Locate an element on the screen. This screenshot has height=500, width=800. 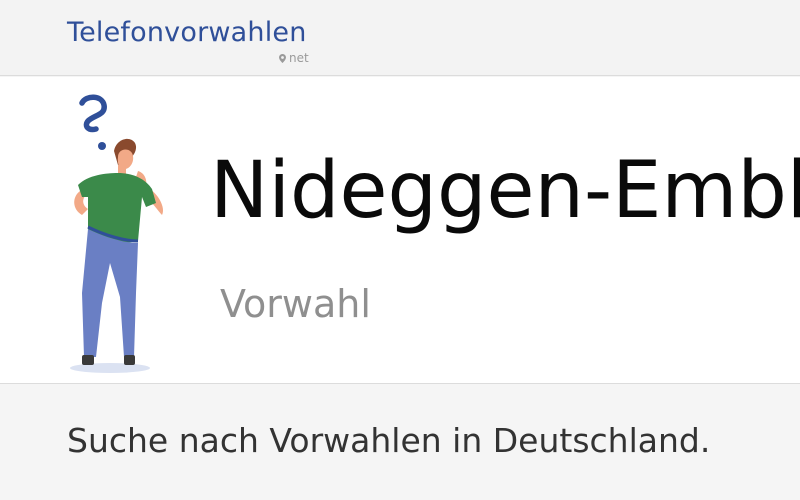
map-pin-icon is located at coordinates (282, 58).